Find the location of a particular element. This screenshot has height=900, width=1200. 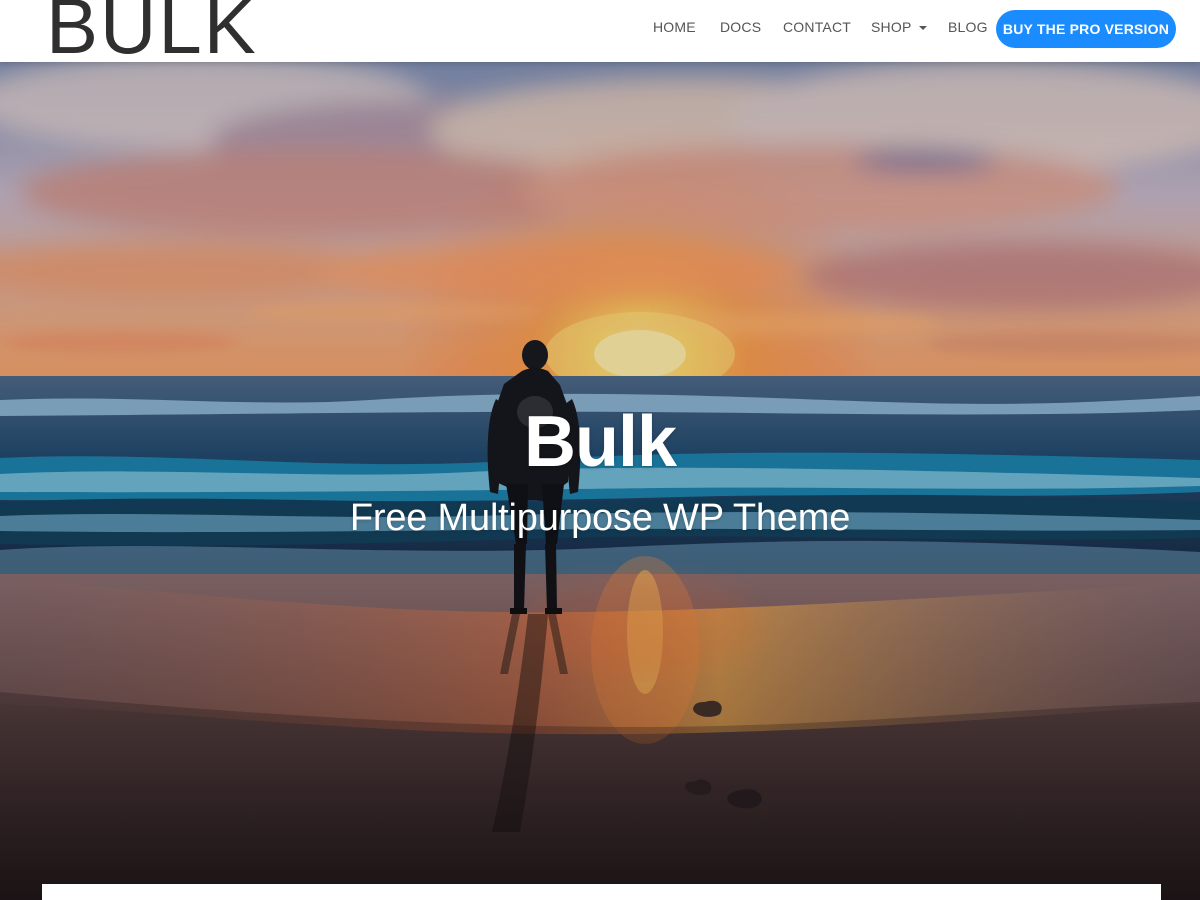

nav-item-shop: SHOP is located at coordinates (899, 27).